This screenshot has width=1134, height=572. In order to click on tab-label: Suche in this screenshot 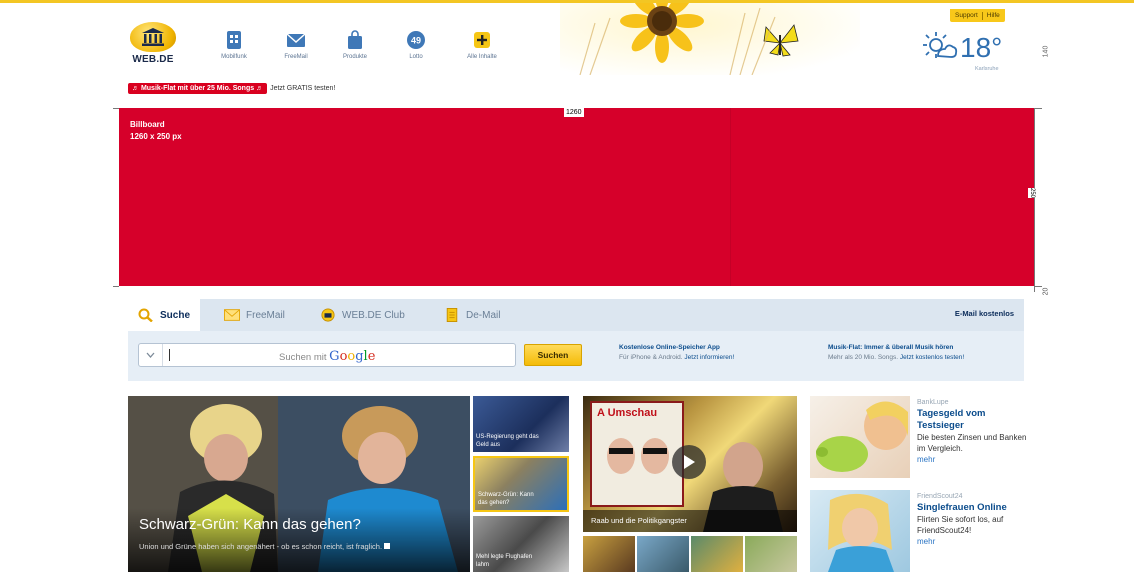, I will do `click(175, 315)`.